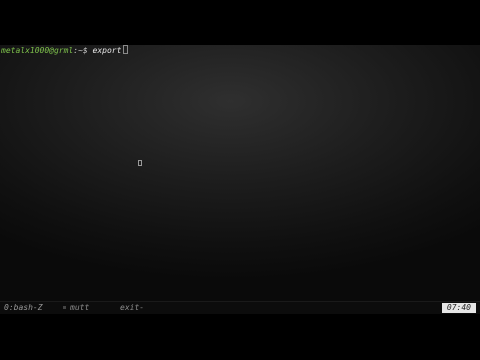 The height and width of the screenshot is (360, 480). I want to click on prompt-line: metalx1000@grml:~$ export, so click(65, 50).